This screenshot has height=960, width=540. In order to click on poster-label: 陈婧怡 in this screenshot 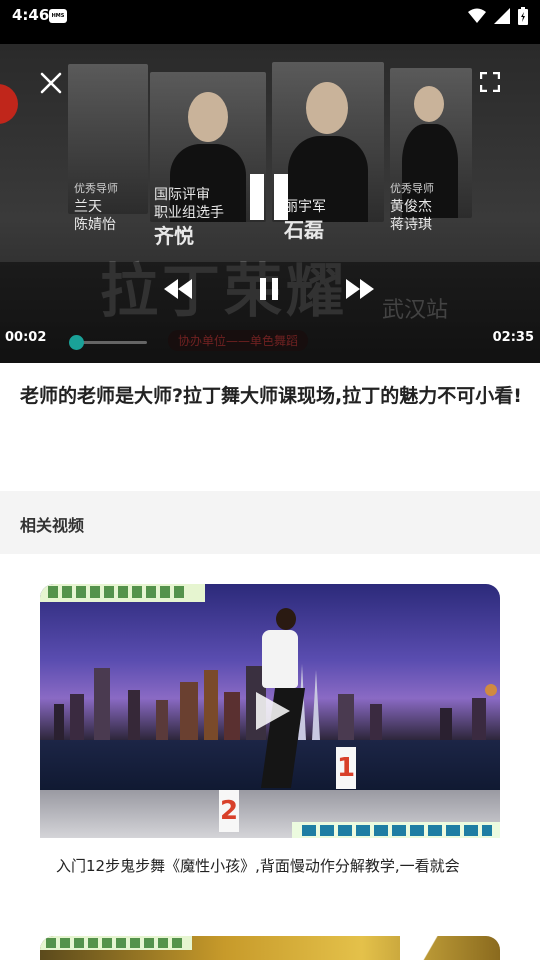, I will do `click(95, 225)`.